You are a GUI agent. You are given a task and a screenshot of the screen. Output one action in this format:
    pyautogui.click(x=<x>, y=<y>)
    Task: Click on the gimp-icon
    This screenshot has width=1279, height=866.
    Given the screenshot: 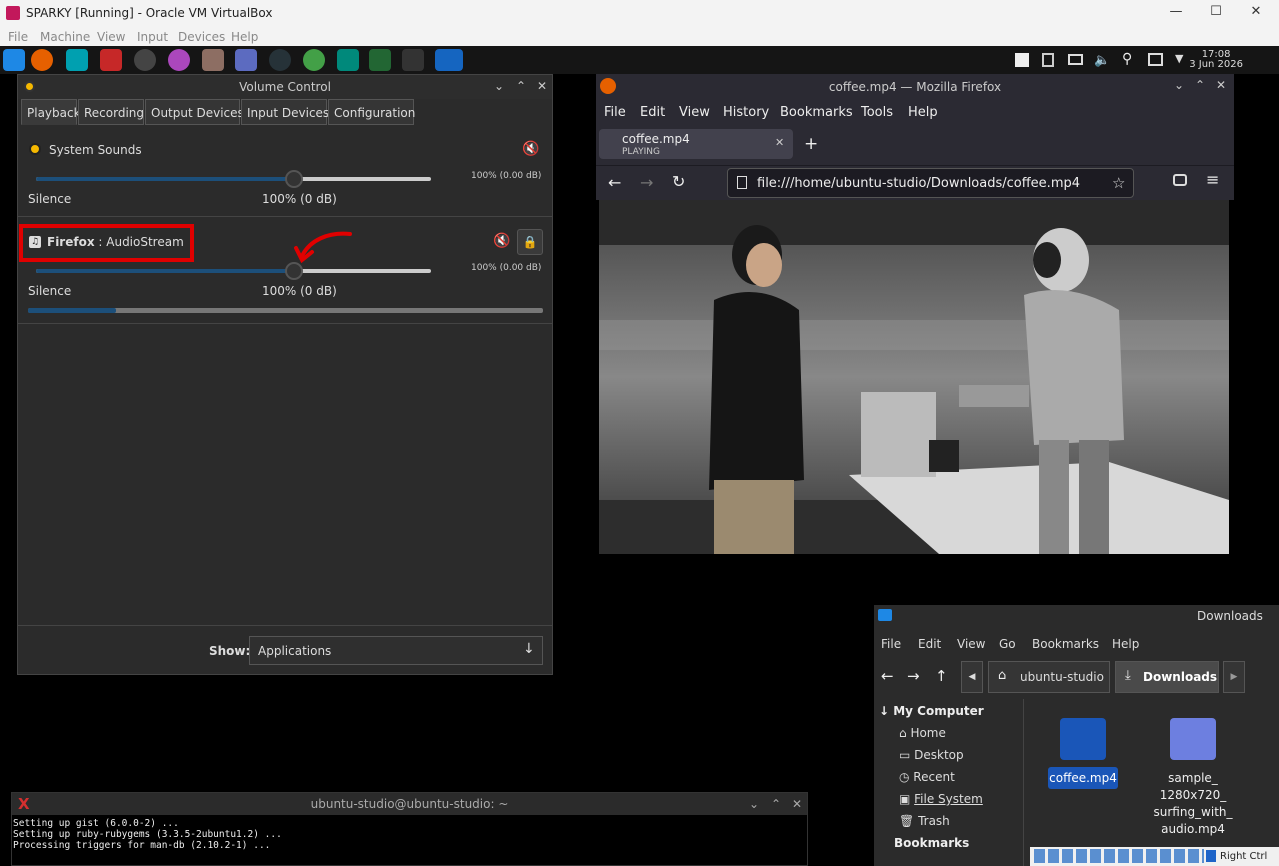 What is the action you would take?
    pyautogui.click(x=213, y=60)
    